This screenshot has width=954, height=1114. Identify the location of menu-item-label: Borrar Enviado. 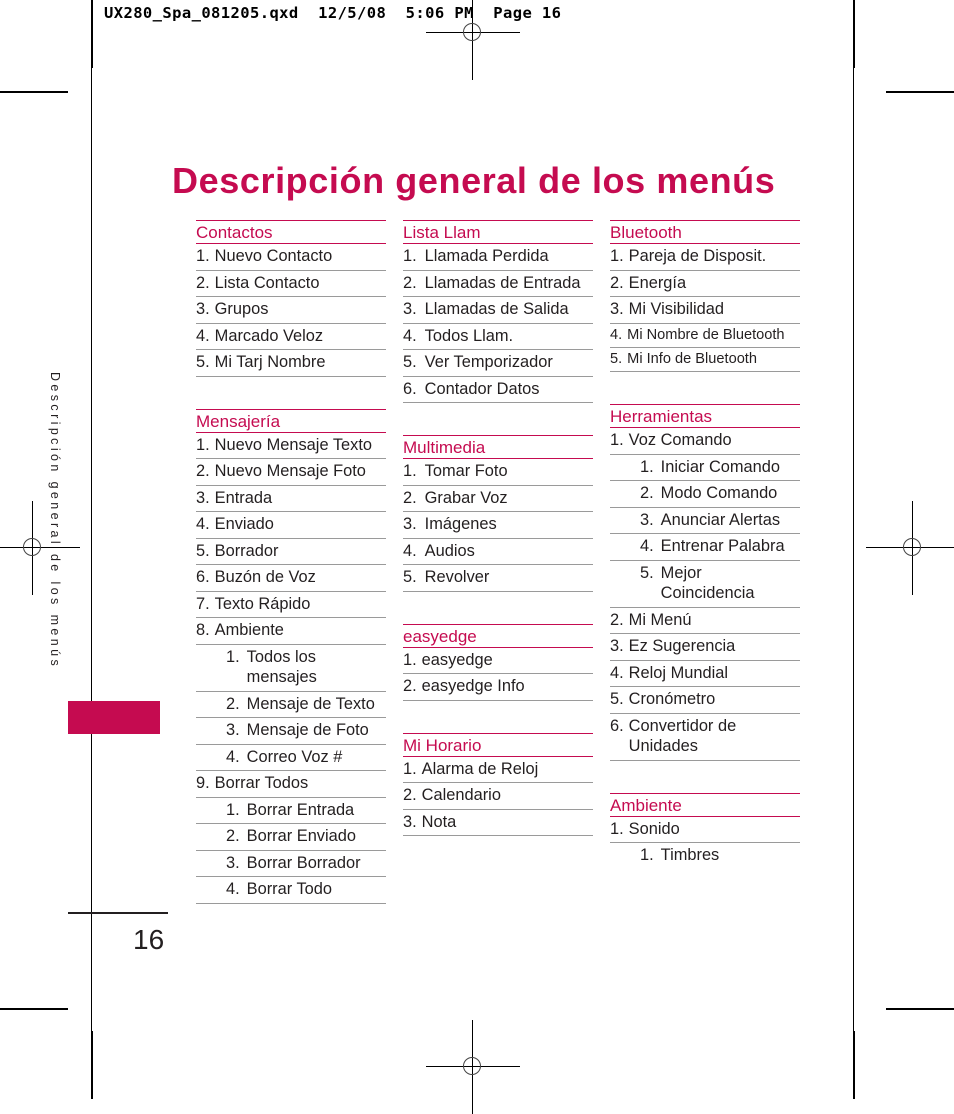
(301, 836).